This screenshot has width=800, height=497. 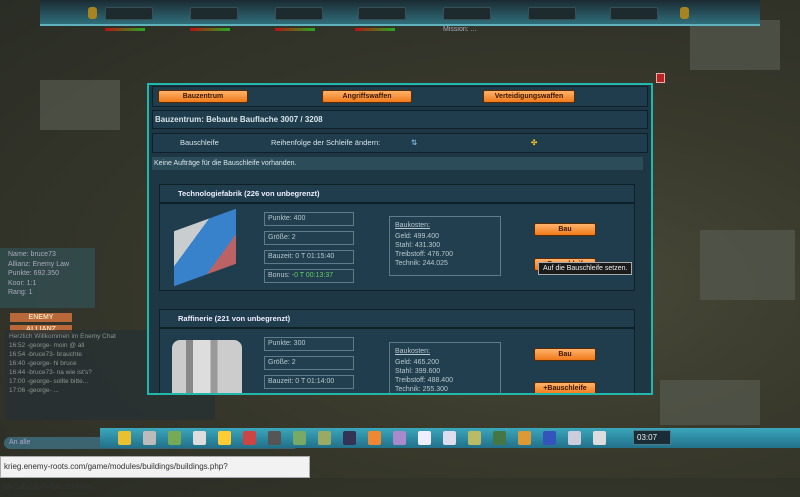 I want to click on resource-steel, so click(x=214, y=13).